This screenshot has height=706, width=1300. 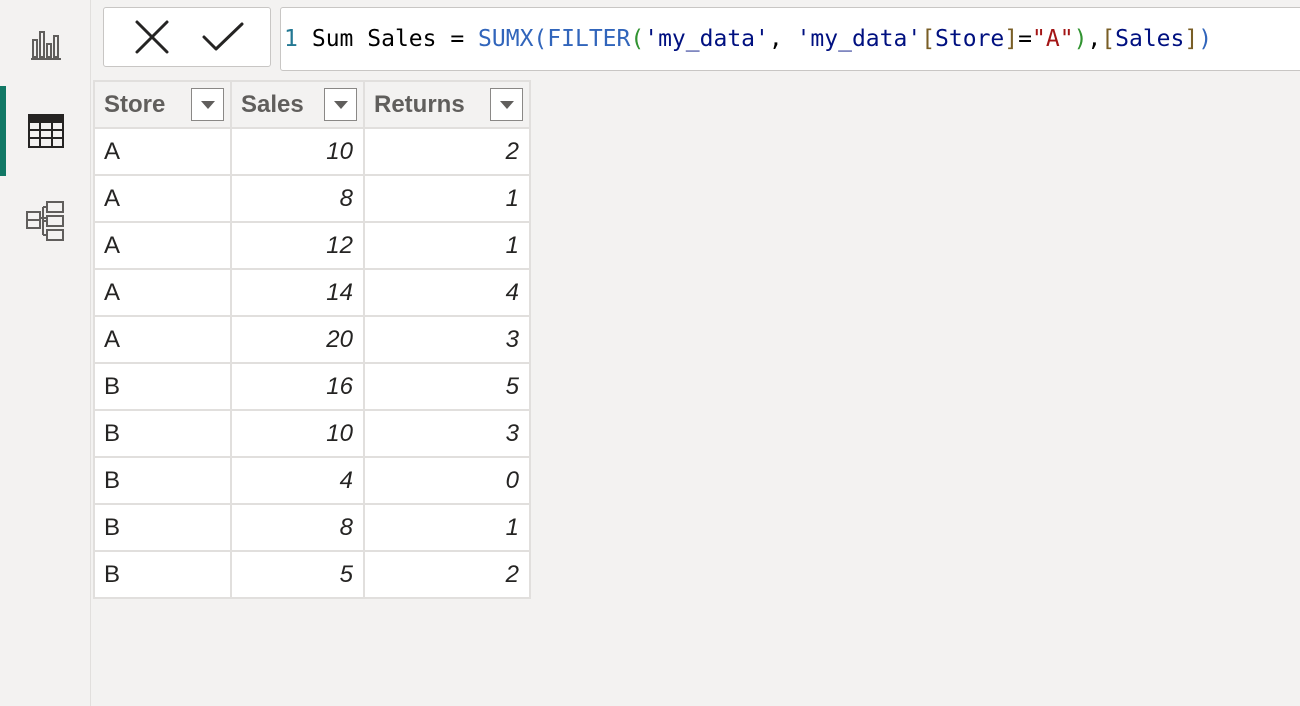 I want to click on table-grid-icon, so click(x=45, y=131).